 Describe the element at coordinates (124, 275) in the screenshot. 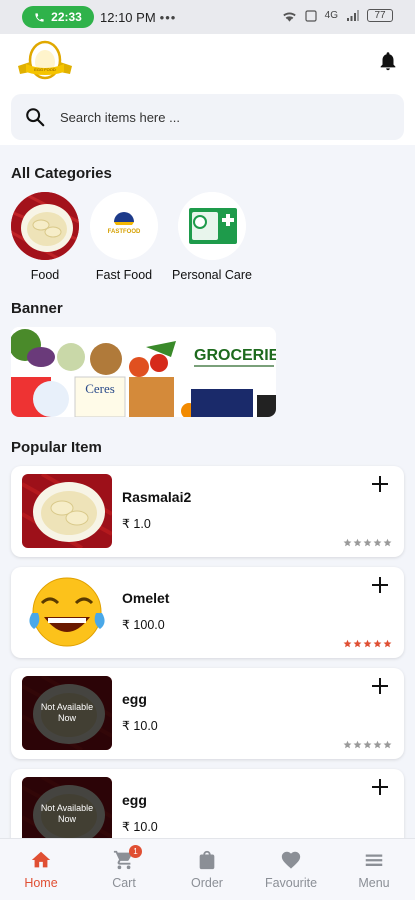

I see `category-label: Fast Food` at that location.